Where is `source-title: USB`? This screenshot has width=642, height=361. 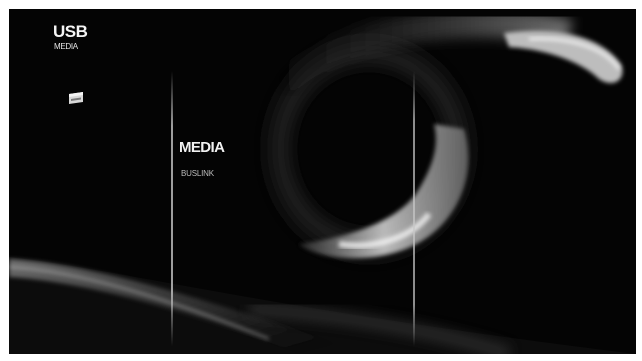 source-title: USB is located at coordinates (70, 31).